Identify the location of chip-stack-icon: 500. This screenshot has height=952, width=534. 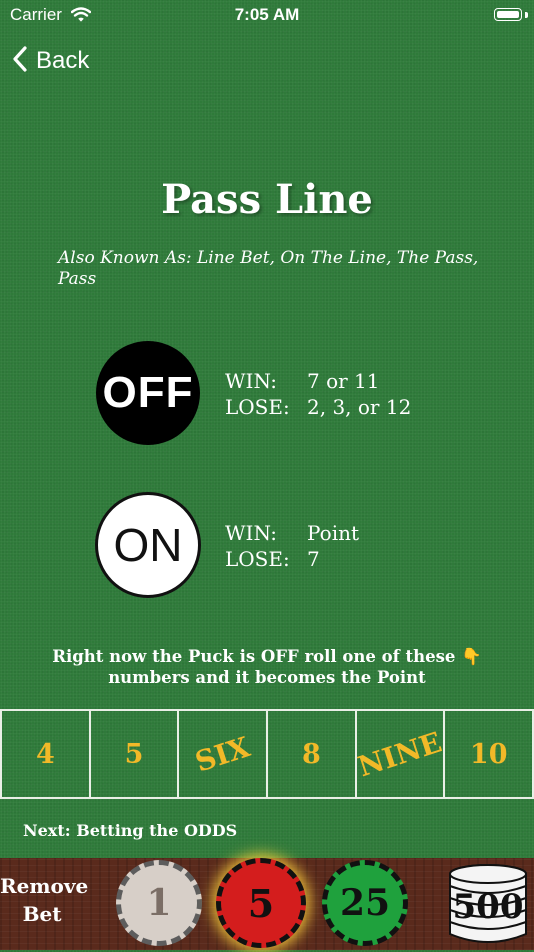
(488, 903).